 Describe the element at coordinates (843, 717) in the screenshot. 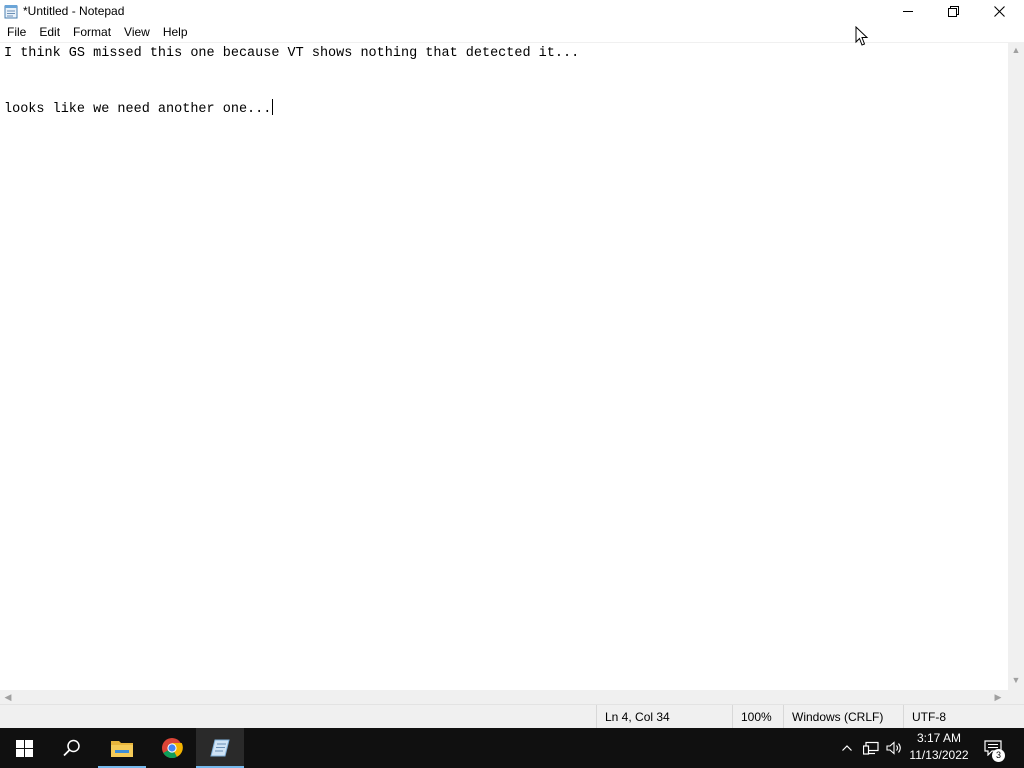

I see `line-ending: Windows (CRLF)` at that location.